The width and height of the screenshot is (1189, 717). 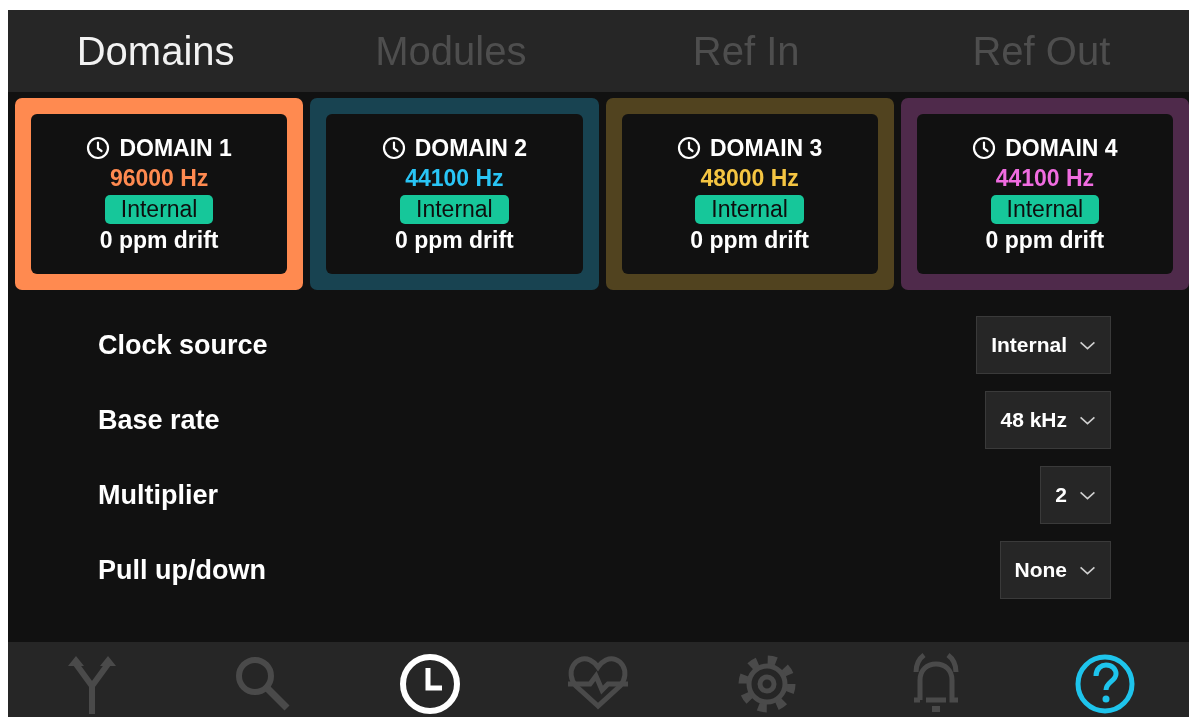 What do you see at coordinates (471, 148) in the screenshot?
I see `domain-title: DOMAIN 2` at bounding box center [471, 148].